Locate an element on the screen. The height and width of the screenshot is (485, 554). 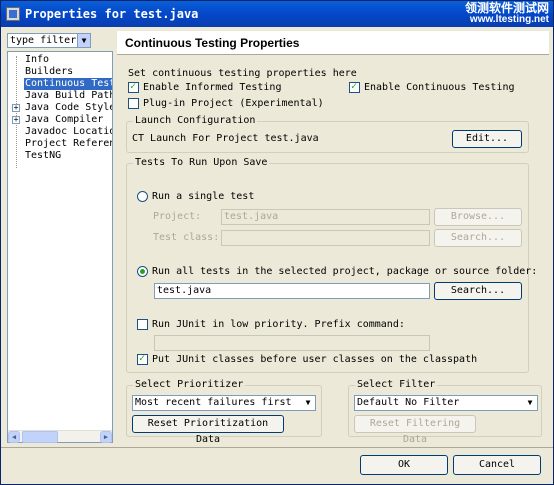
launch-configuration-text: CT Launch For Project test.java is located at coordinates (225, 138).